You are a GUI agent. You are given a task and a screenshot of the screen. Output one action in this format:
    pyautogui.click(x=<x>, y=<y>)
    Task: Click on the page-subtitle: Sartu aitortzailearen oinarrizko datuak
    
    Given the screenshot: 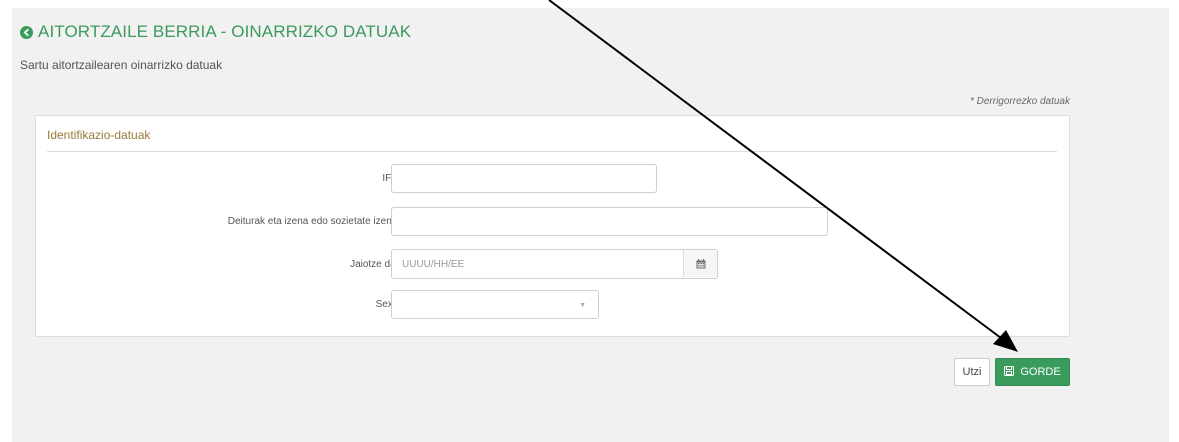 What is the action you would take?
    pyautogui.click(x=121, y=65)
    